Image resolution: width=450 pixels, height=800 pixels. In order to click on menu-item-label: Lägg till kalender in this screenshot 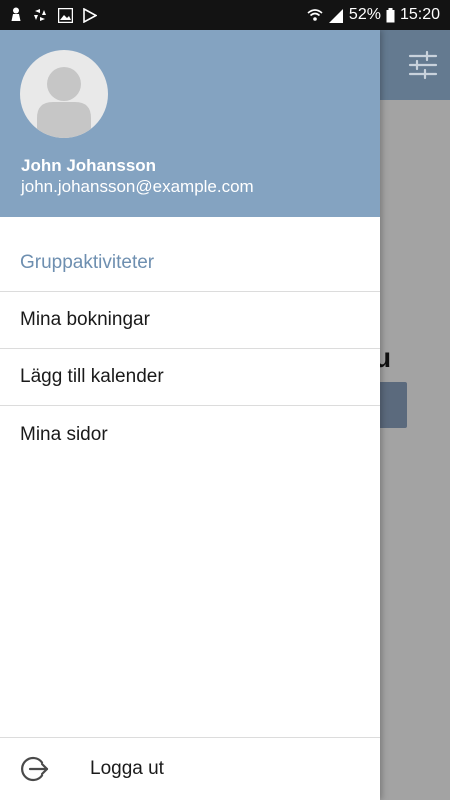, I will do `click(92, 376)`.